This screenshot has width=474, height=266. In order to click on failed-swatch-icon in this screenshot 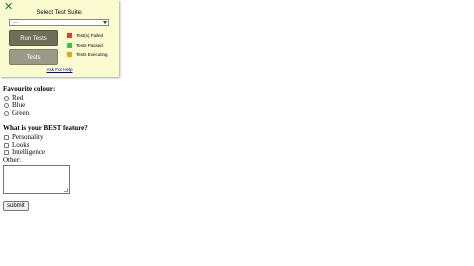, I will do `click(69, 35)`.